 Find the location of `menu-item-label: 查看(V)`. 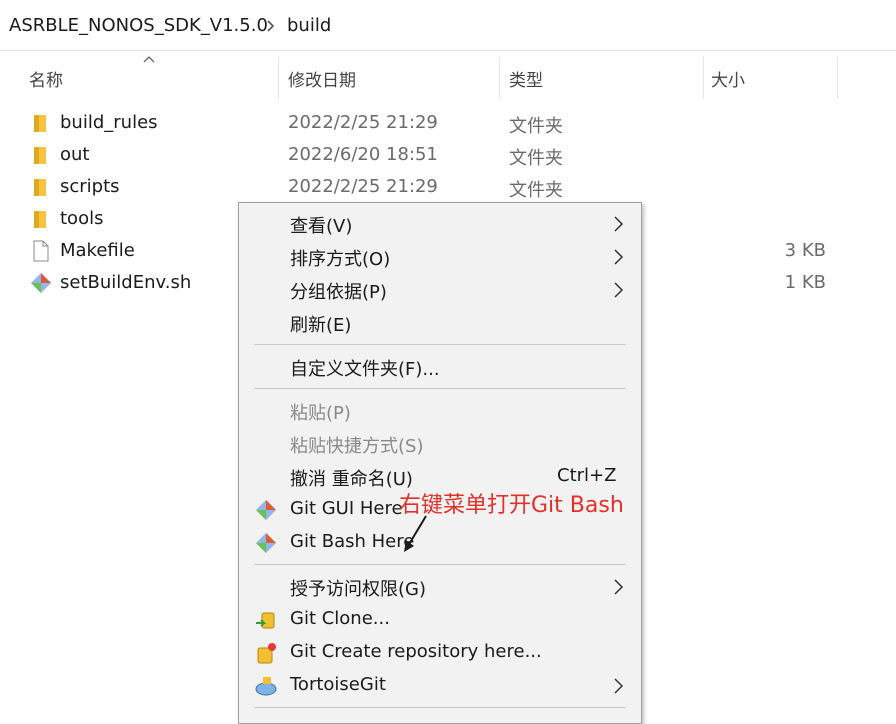

menu-item-label: 查看(V) is located at coordinates (321, 226).